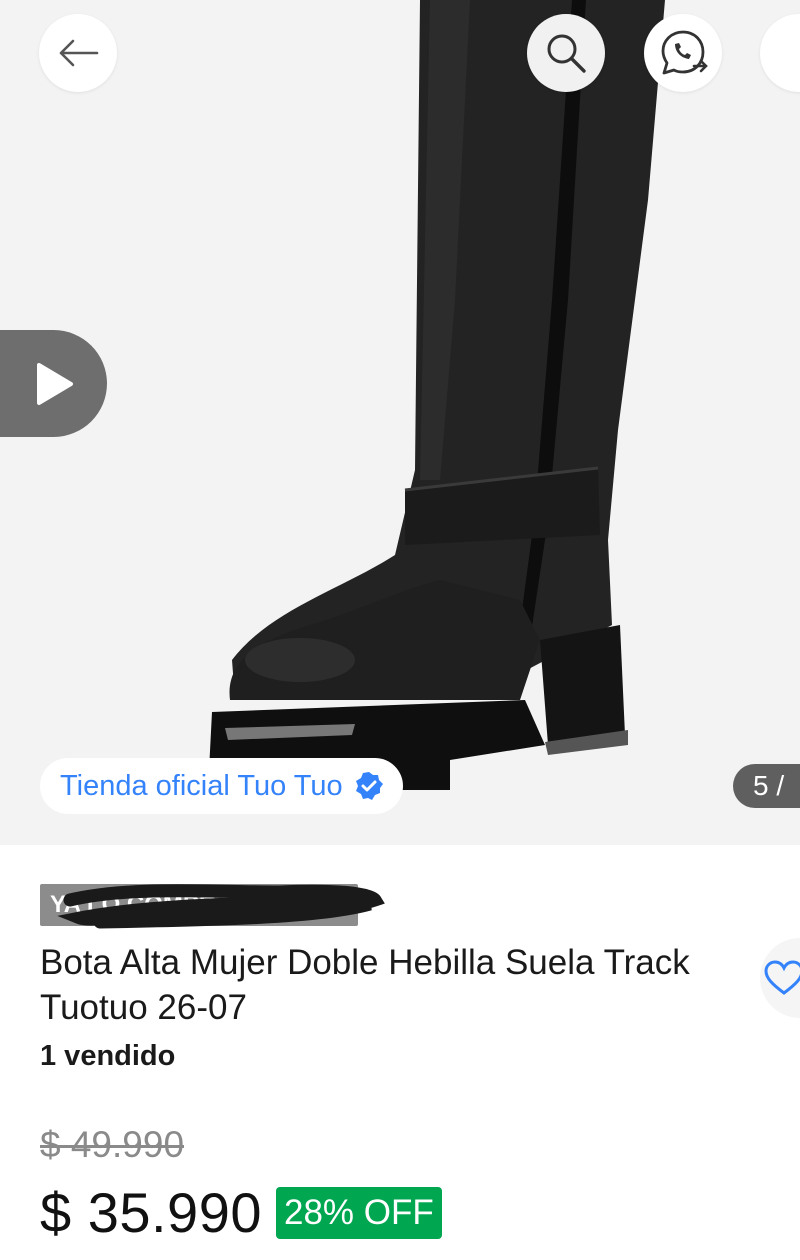 This screenshot has width=800, height=1260. Describe the element at coordinates (789, 53) in the screenshot. I see `more-icon` at that location.